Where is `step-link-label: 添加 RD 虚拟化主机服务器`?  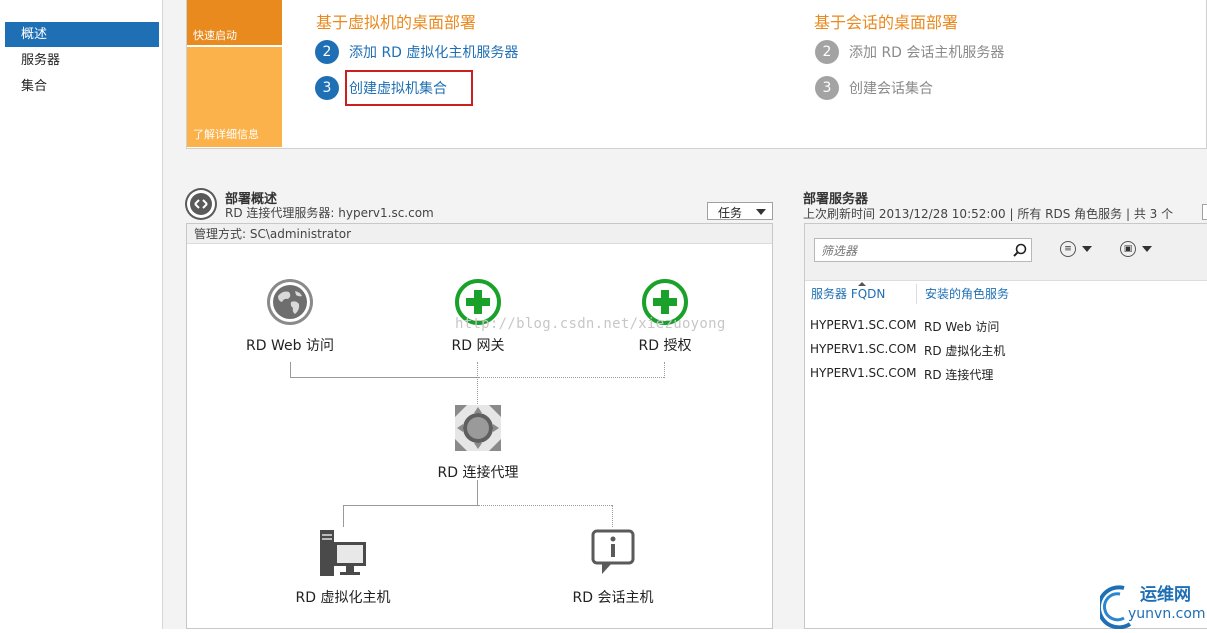 step-link-label: 添加 RD 虚拟化主机服务器 is located at coordinates (433, 52).